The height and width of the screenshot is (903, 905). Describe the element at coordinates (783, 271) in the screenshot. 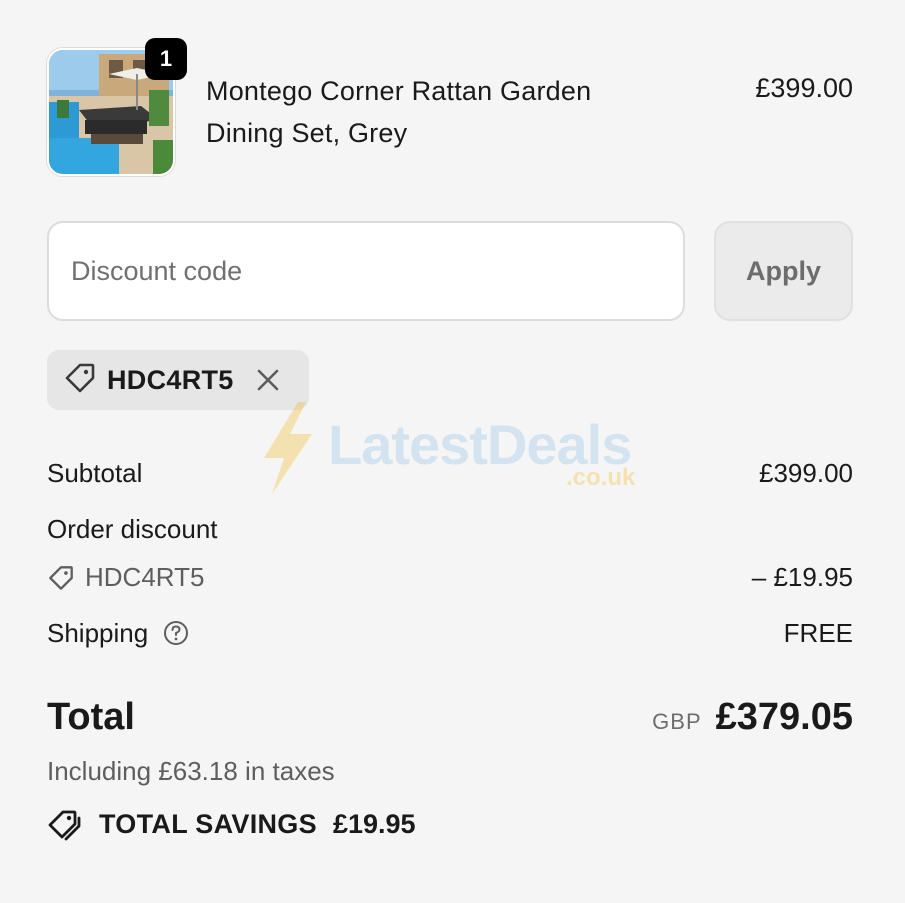

I see `apply-discount-button: Apply` at that location.